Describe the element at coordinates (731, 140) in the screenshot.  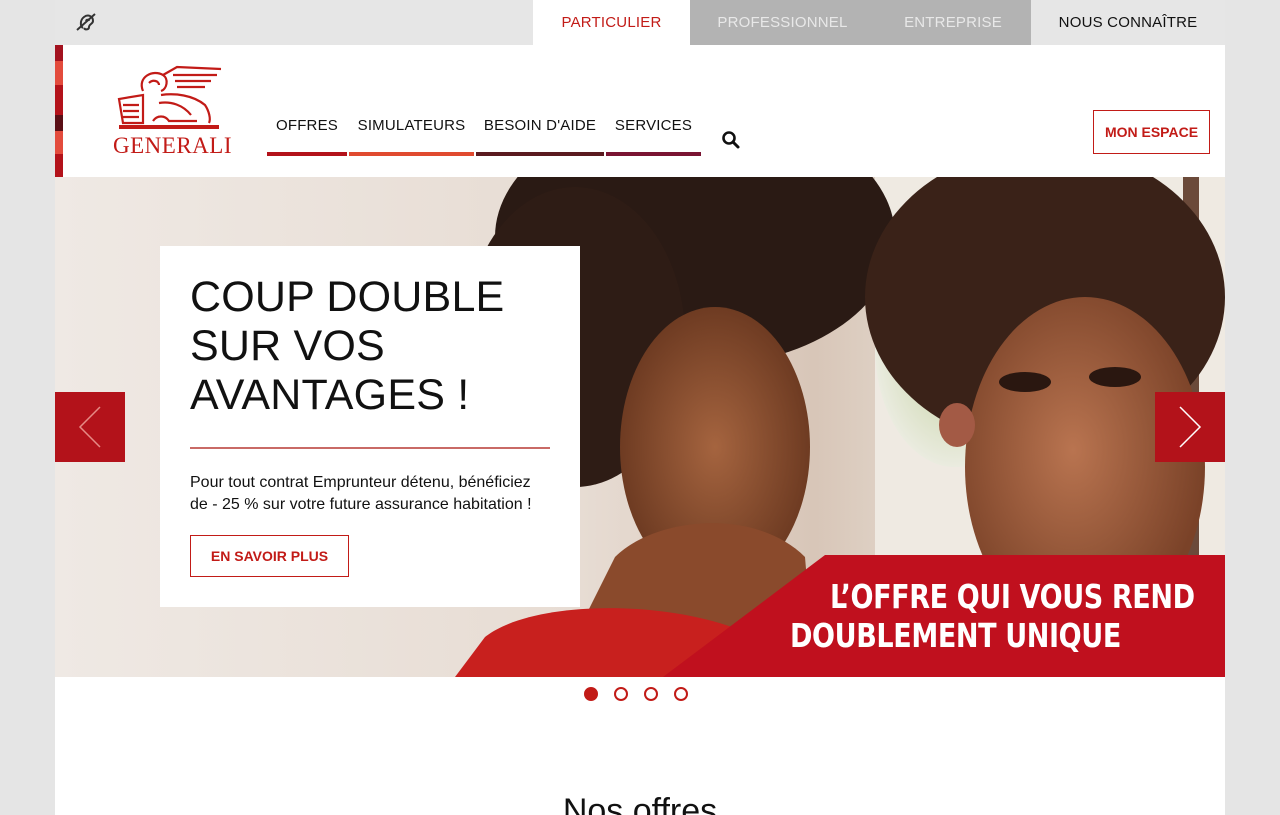
I see `search-icon` at that location.